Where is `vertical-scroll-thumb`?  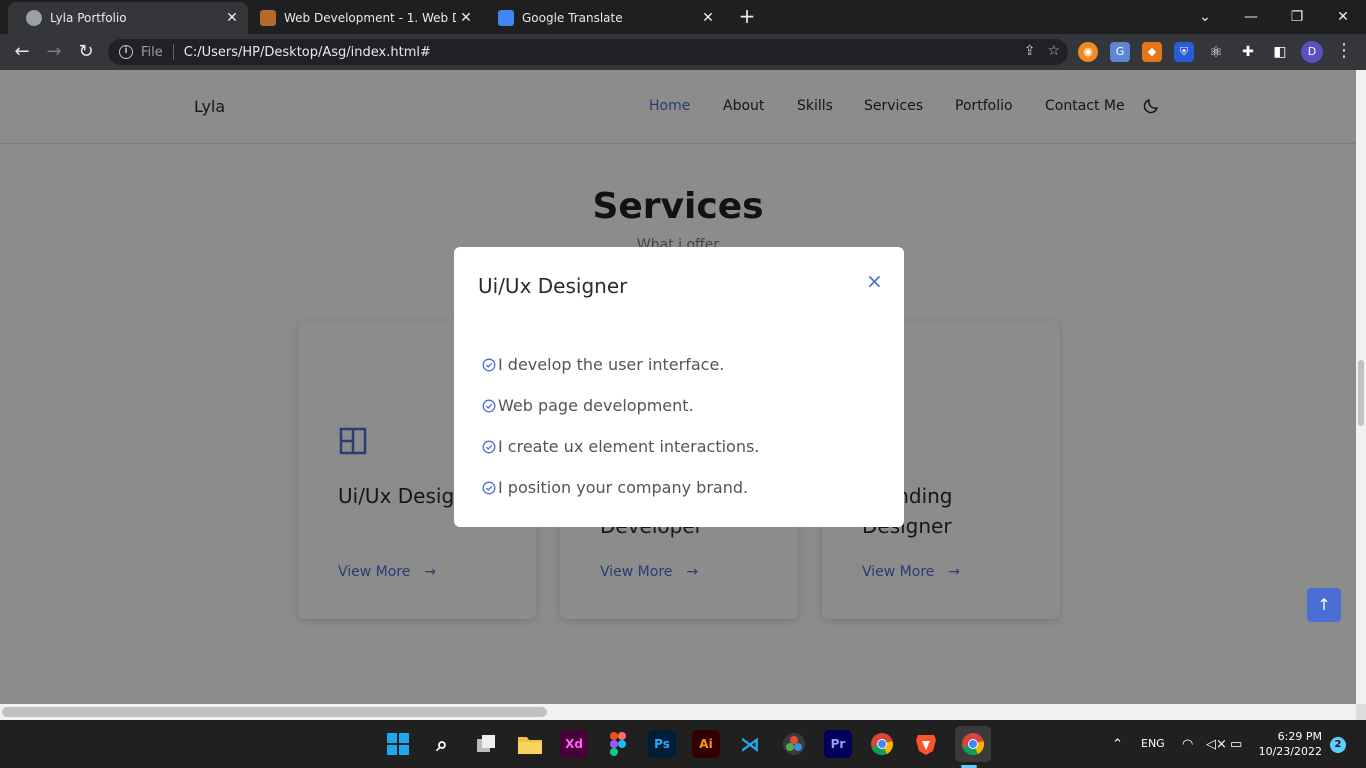
vertical-scroll-thumb is located at coordinates (1361, 393).